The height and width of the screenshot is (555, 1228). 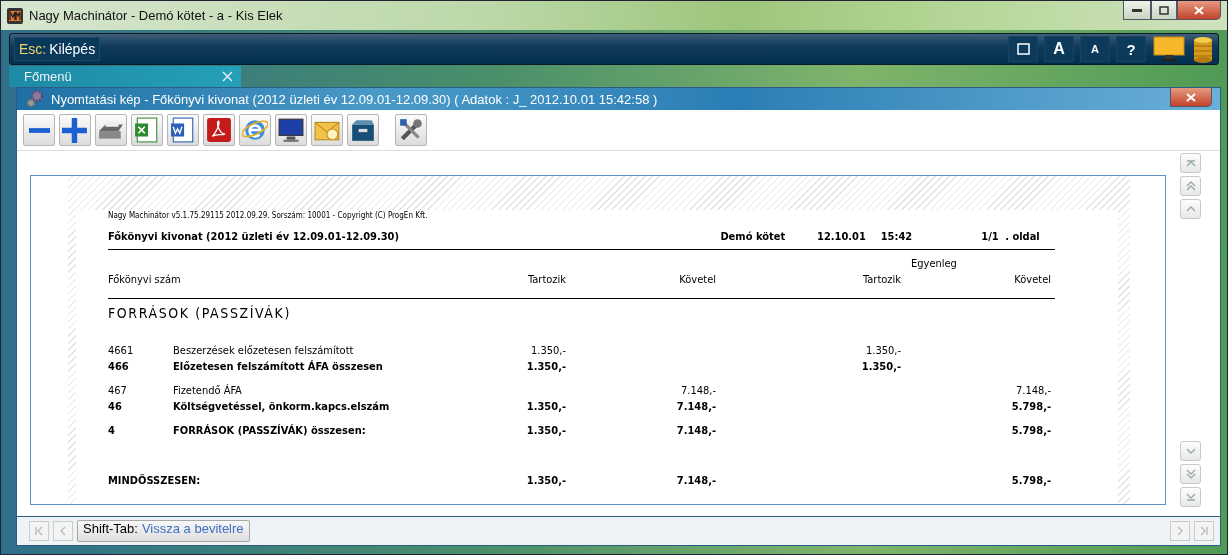 What do you see at coordinates (268, 216) in the screenshot?
I see `report-meta-text: Nagy Machinátor v5.1.75.29115 2012.09.29. Sorszám: 10001 - Copyright (C) ProgEn Kft.` at bounding box center [268, 216].